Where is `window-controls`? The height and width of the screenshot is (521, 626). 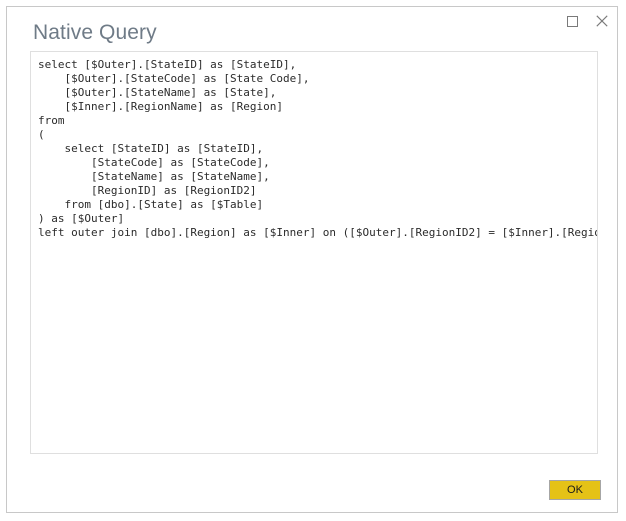 window-controls is located at coordinates (587, 21).